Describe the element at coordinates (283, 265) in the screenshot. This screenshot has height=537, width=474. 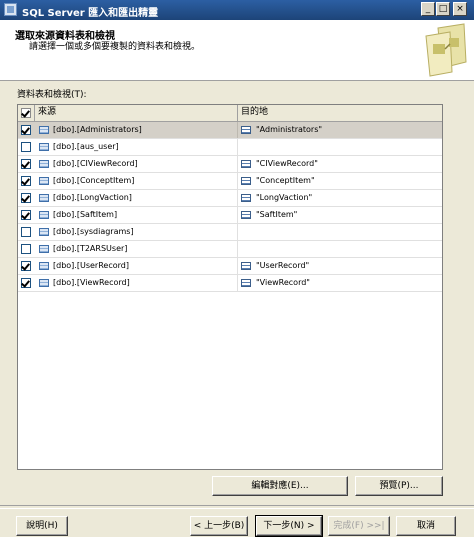
I see `destination-table-name: "UserRecord"` at that location.